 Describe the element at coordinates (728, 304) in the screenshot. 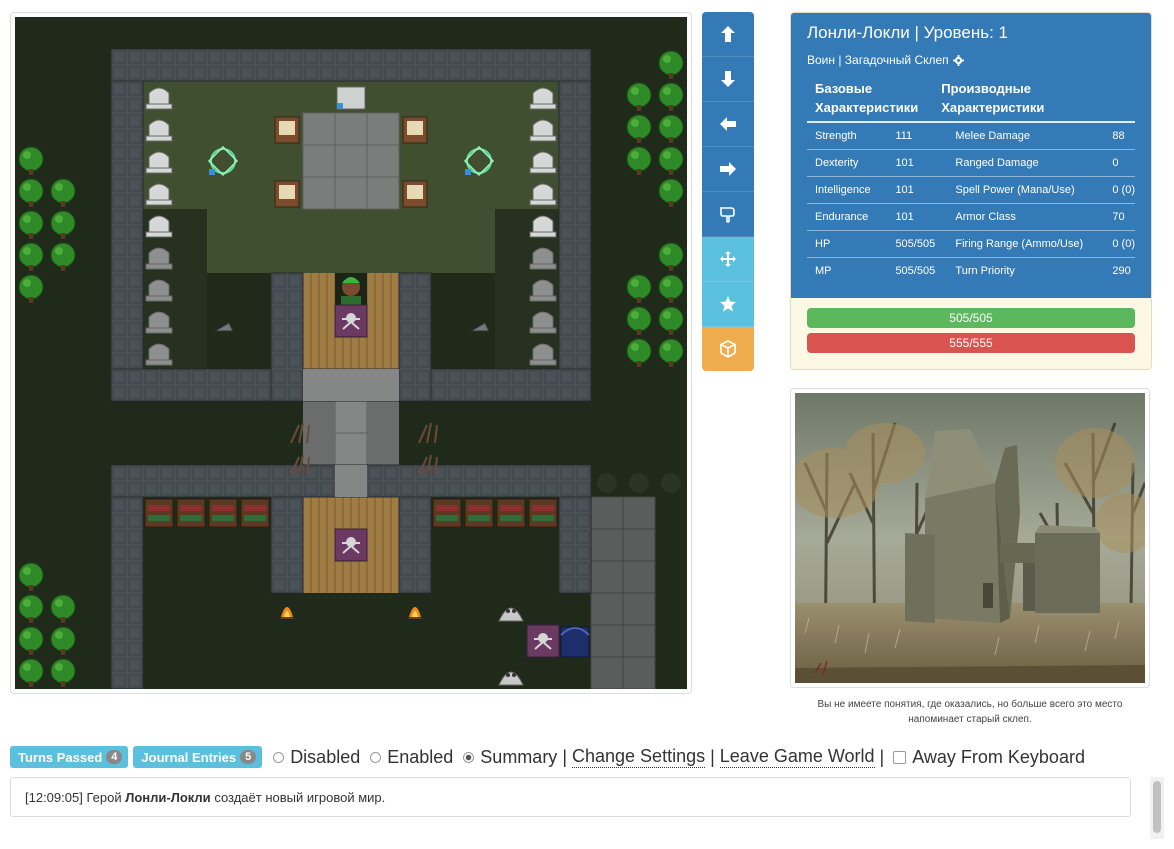

I see `favorite-button` at that location.